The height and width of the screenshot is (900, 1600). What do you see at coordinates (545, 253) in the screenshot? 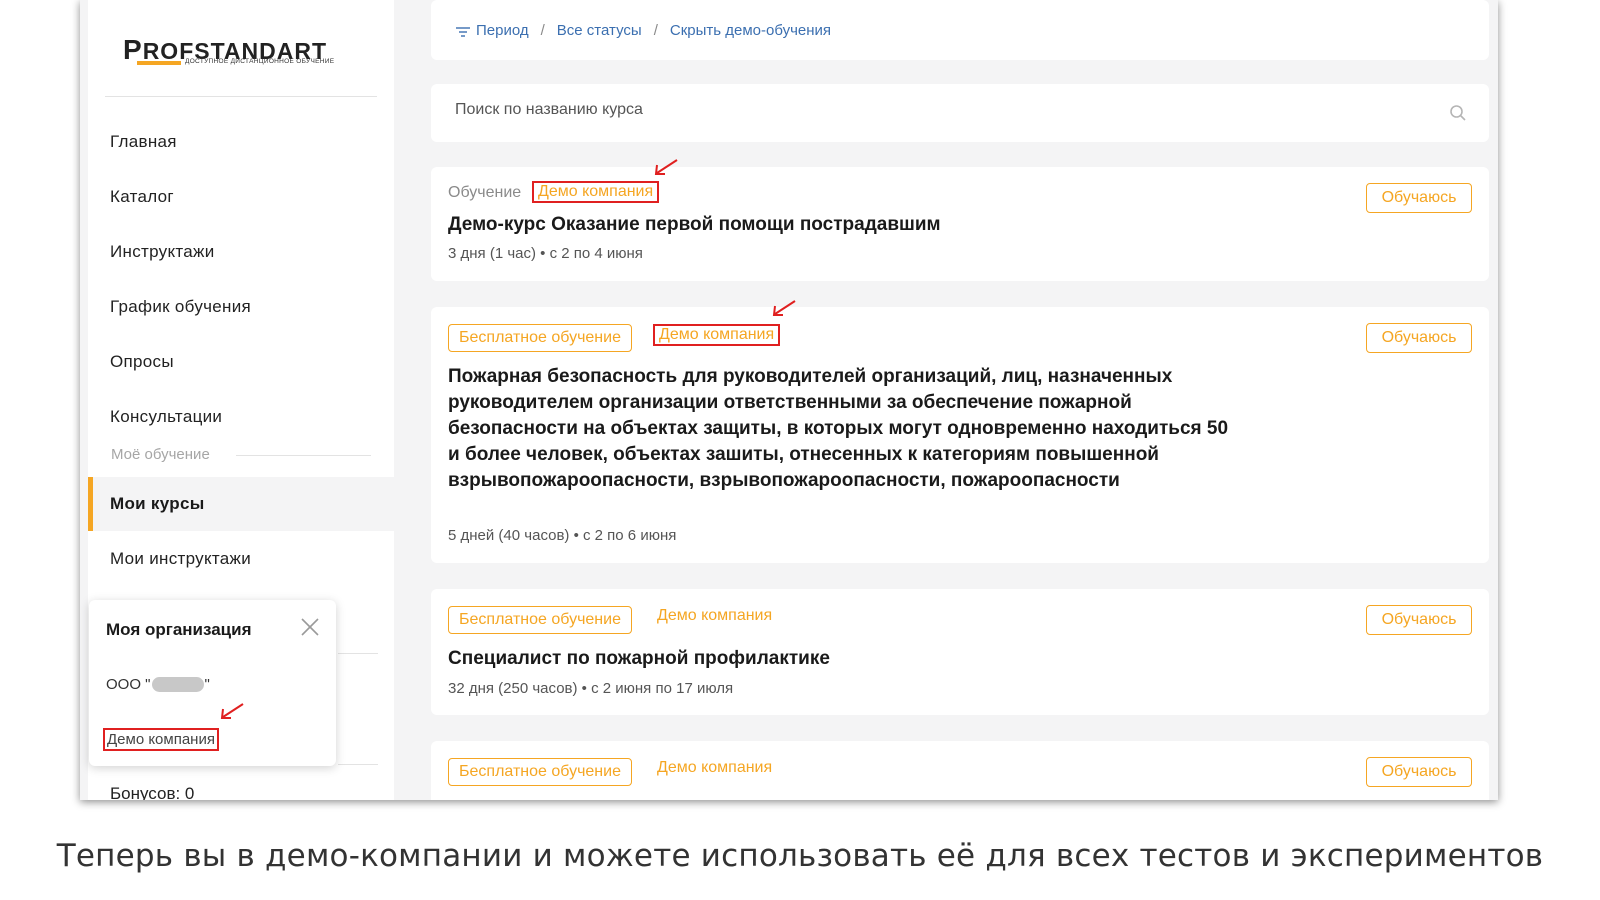
I see `course-meta: 3 дня (1 час) • с 2 по 4 июня` at bounding box center [545, 253].